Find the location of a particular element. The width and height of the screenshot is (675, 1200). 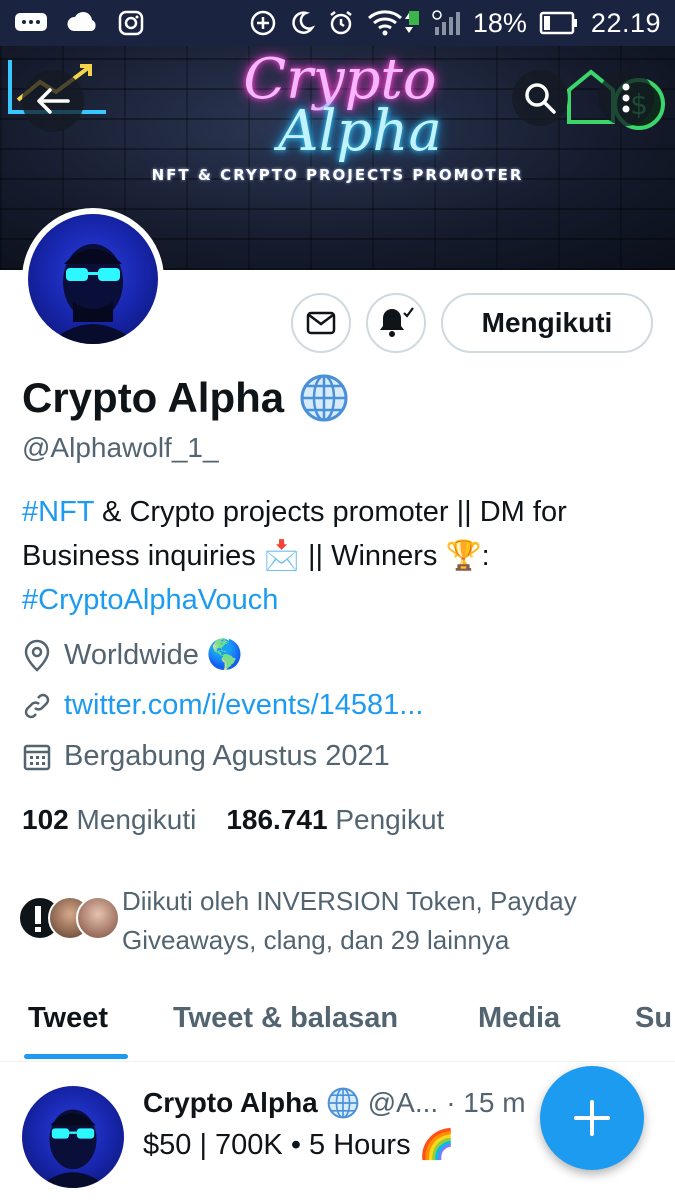

alarm-icon is located at coordinates (341, 23).